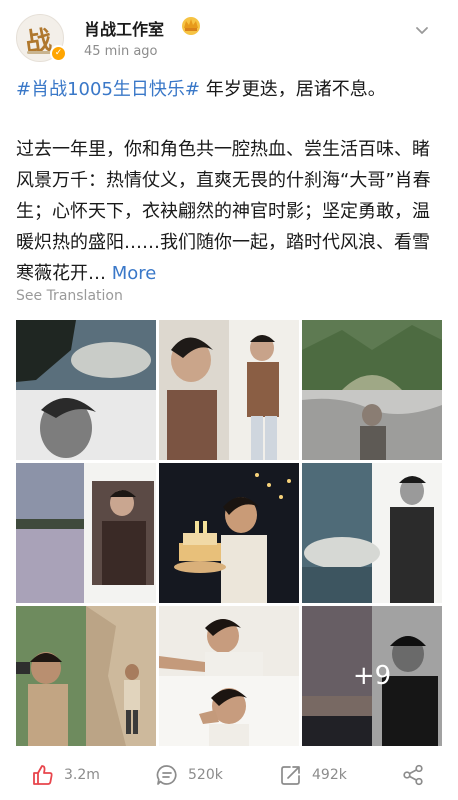 This screenshot has height=800, width=458. Describe the element at coordinates (229, 32) in the screenshot. I see `post-header: 战 ✓ 肖战工作室 45 min ago` at that location.